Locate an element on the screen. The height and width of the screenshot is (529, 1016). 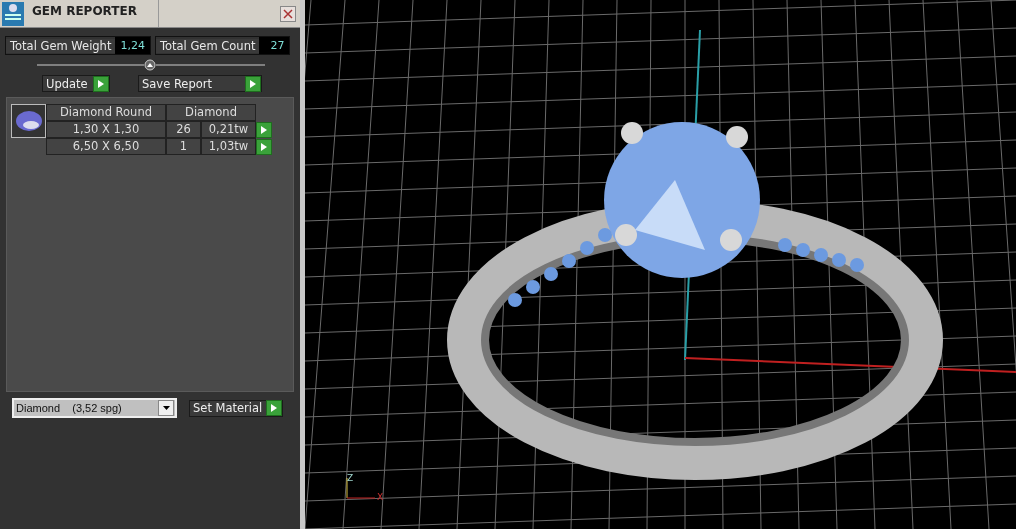
table-cell: 1,30 X 1,30 is located at coordinates (106, 129).